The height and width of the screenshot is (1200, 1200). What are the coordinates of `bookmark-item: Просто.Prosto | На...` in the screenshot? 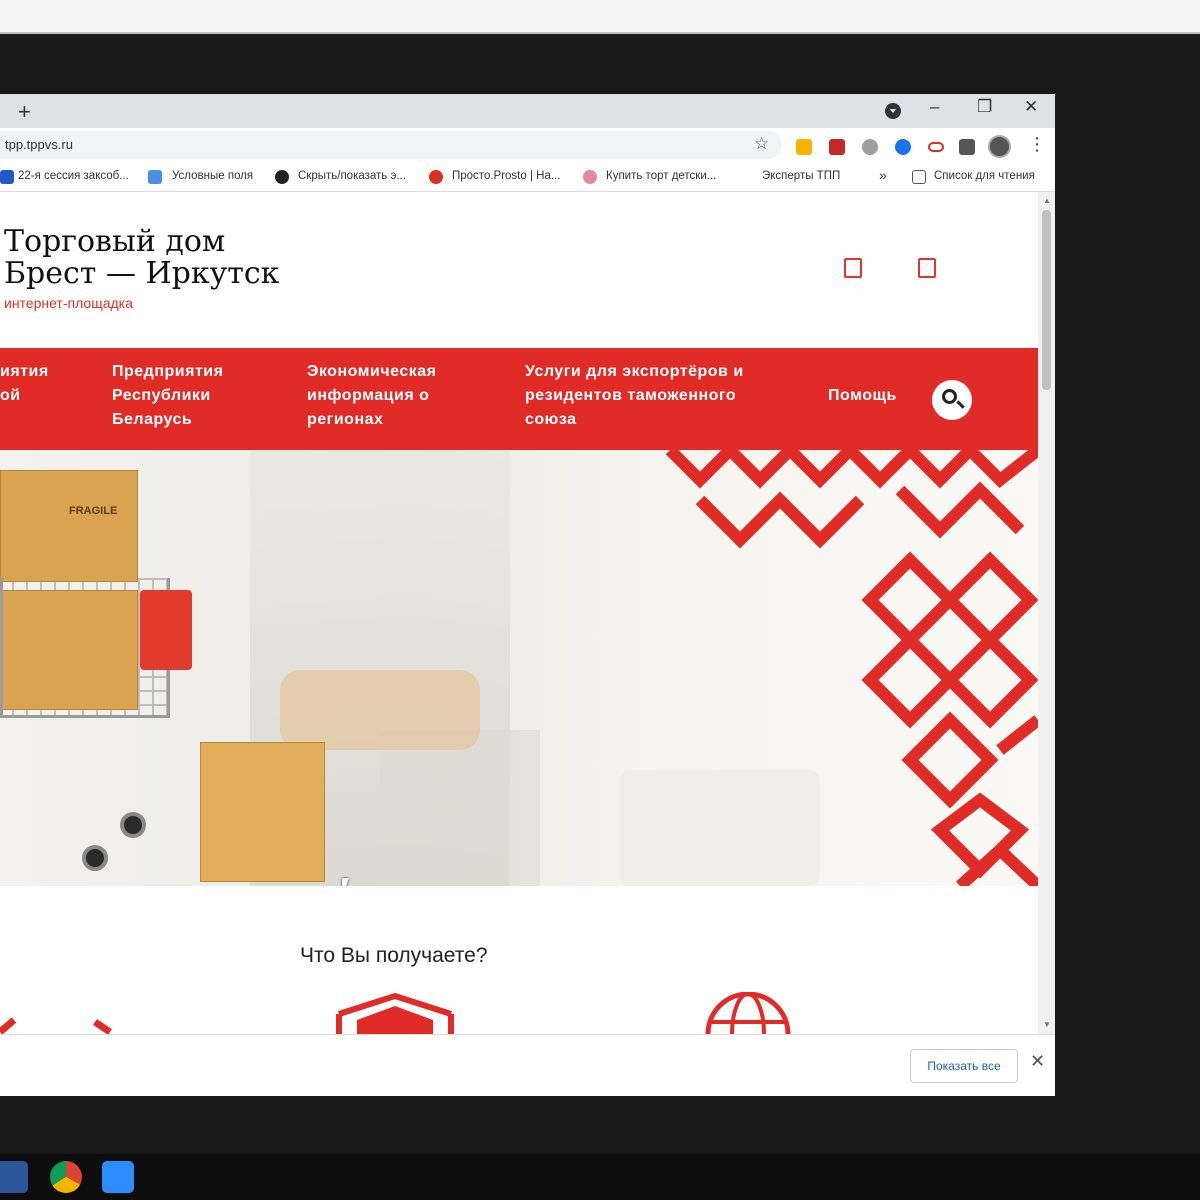 It's located at (506, 176).